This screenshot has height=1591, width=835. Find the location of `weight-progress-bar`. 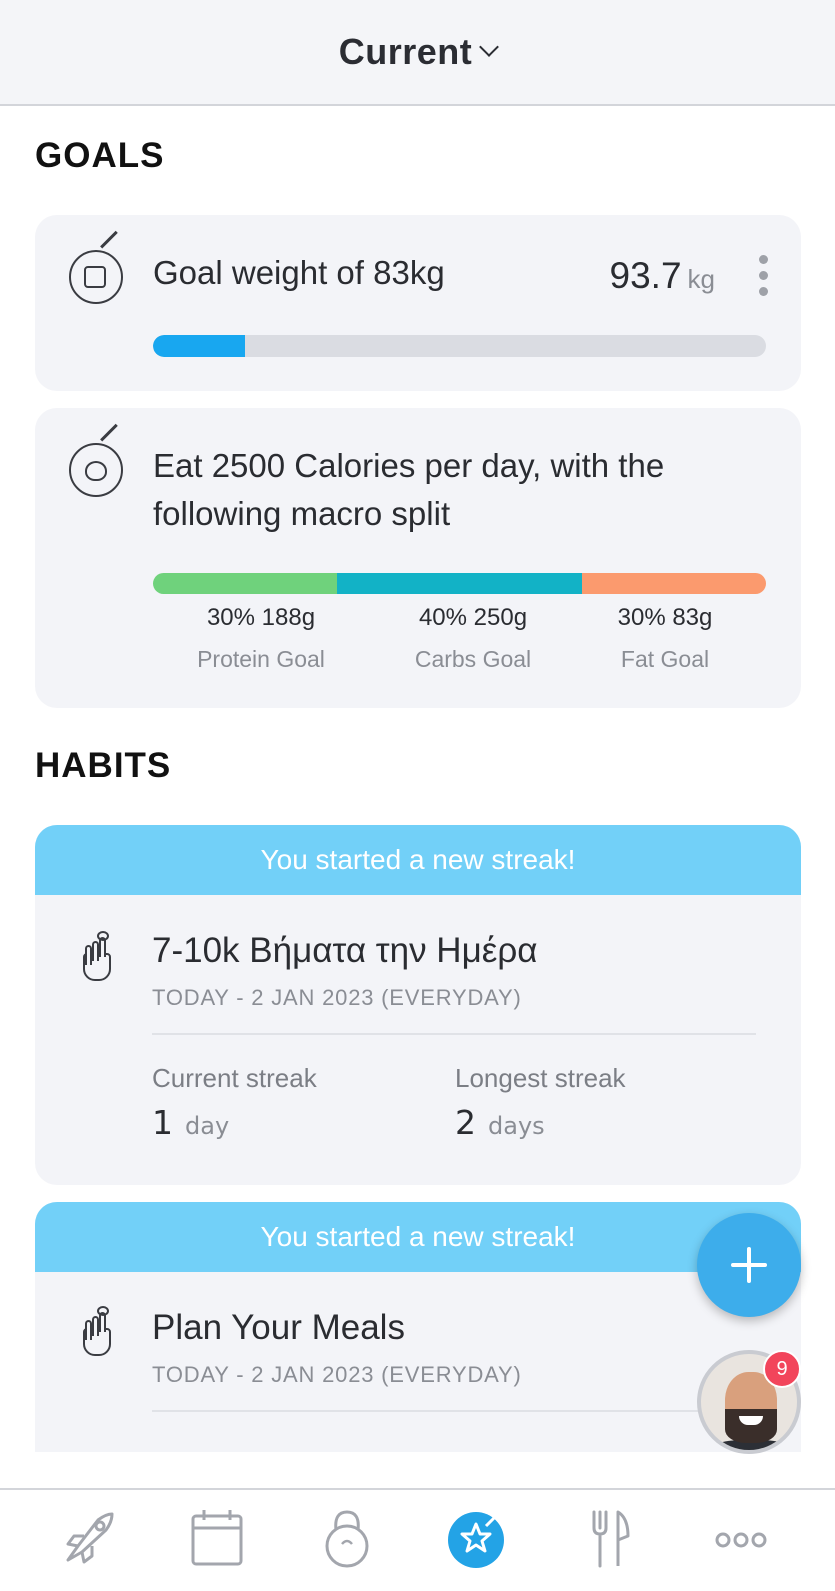

weight-progress-bar is located at coordinates (459, 346).